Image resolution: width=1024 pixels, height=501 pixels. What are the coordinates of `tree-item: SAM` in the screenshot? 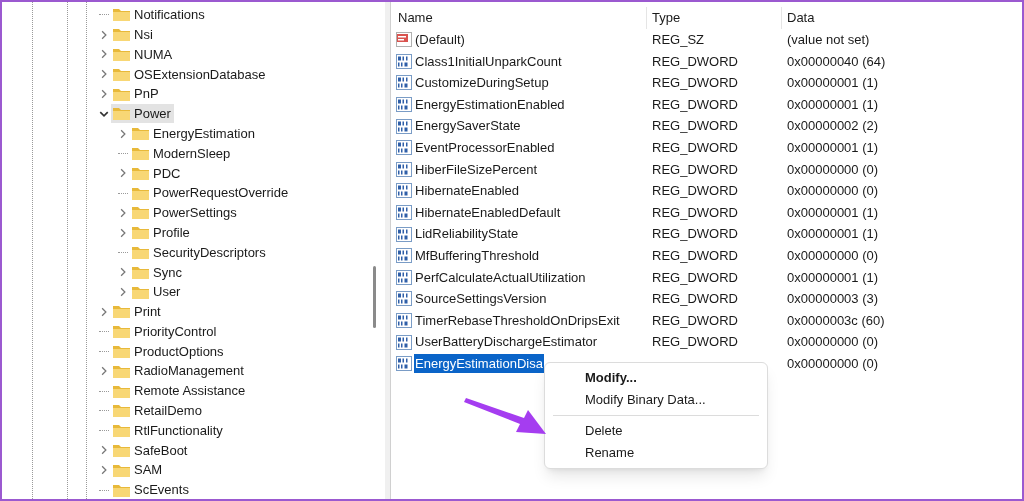 It's located at (138, 470).